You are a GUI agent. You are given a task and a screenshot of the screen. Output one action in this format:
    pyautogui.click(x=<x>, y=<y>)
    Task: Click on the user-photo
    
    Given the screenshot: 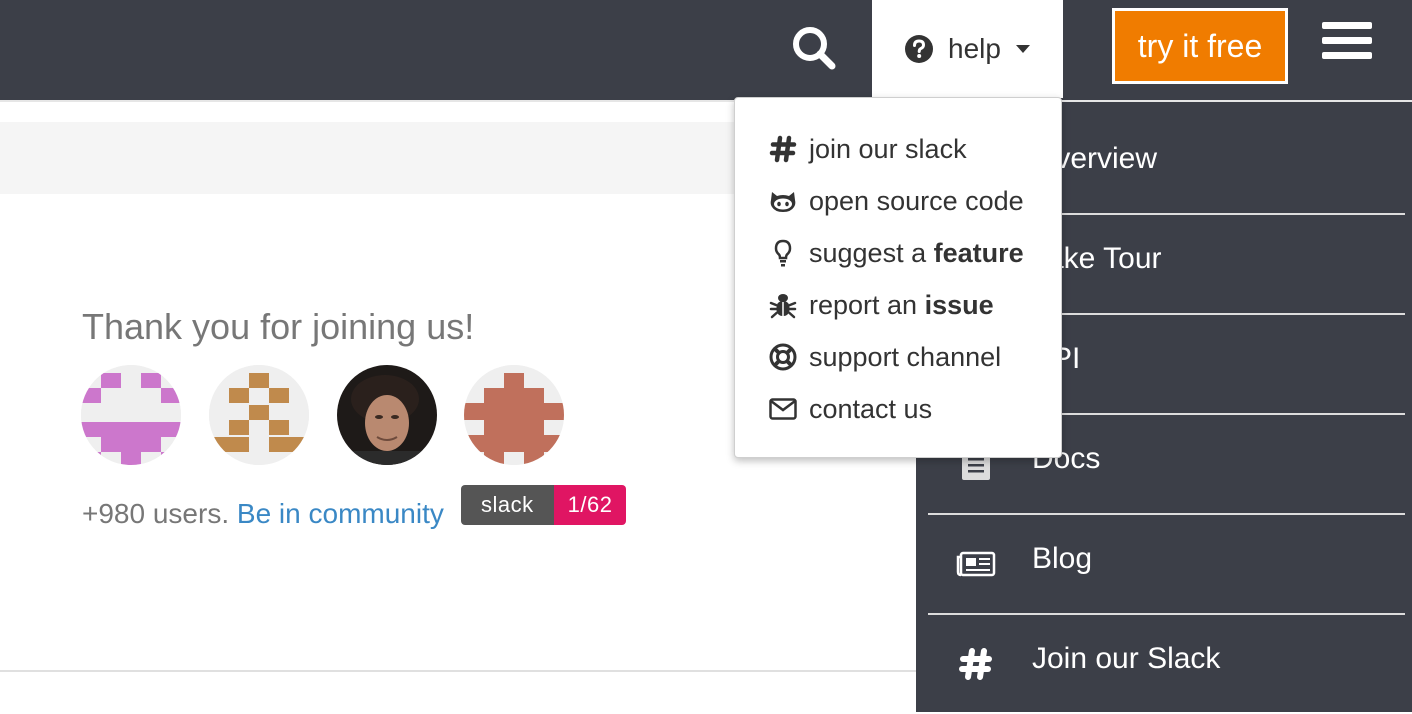 What is the action you would take?
    pyautogui.click(x=387, y=415)
    